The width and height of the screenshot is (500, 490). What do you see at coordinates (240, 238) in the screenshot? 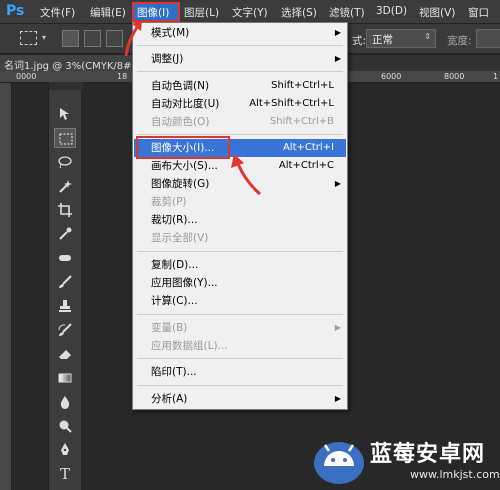
I see `menu-item-reveal-all: 显示全部(V)` at bounding box center [240, 238].